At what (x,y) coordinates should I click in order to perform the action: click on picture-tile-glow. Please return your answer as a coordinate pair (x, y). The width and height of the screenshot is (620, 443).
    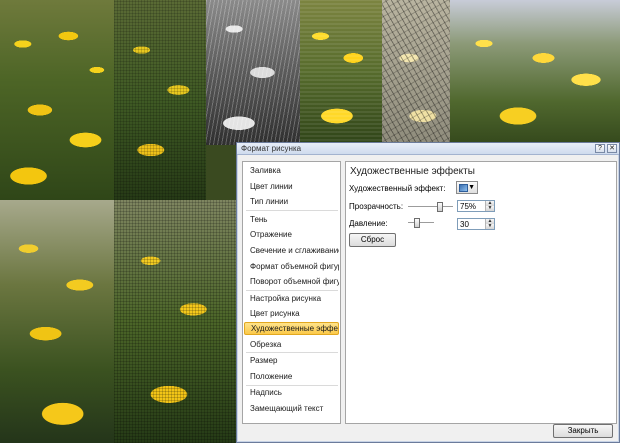
    Looking at the image, I should click on (535, 72).